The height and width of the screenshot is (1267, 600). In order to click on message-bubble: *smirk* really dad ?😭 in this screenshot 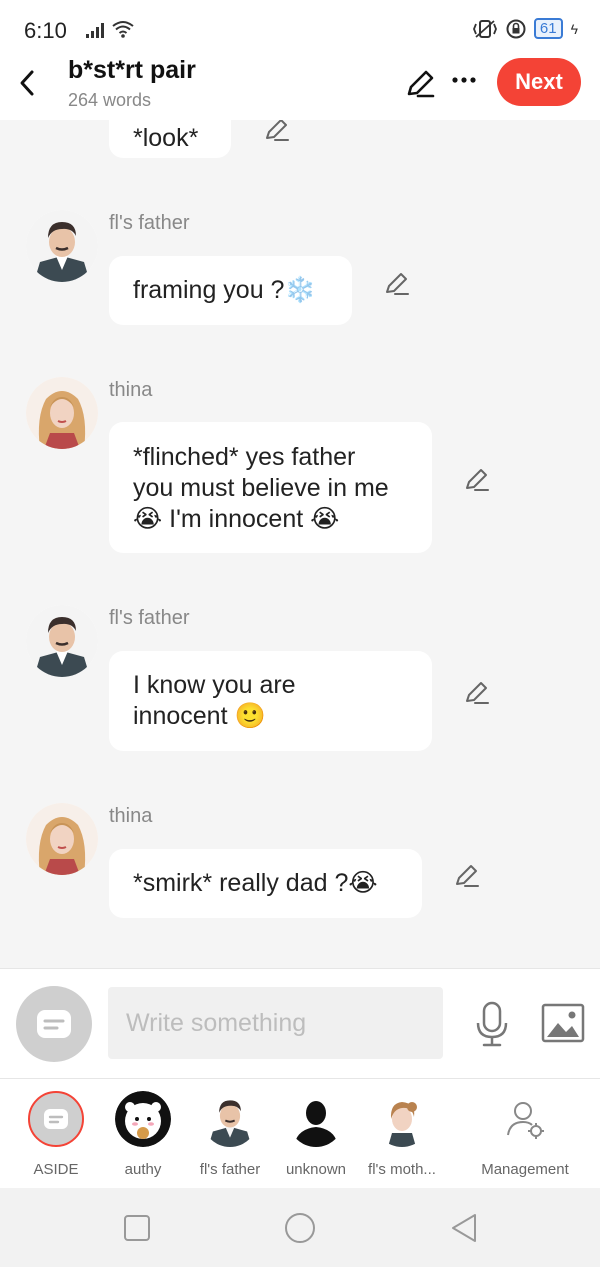, I will do `click(265, 883)`.